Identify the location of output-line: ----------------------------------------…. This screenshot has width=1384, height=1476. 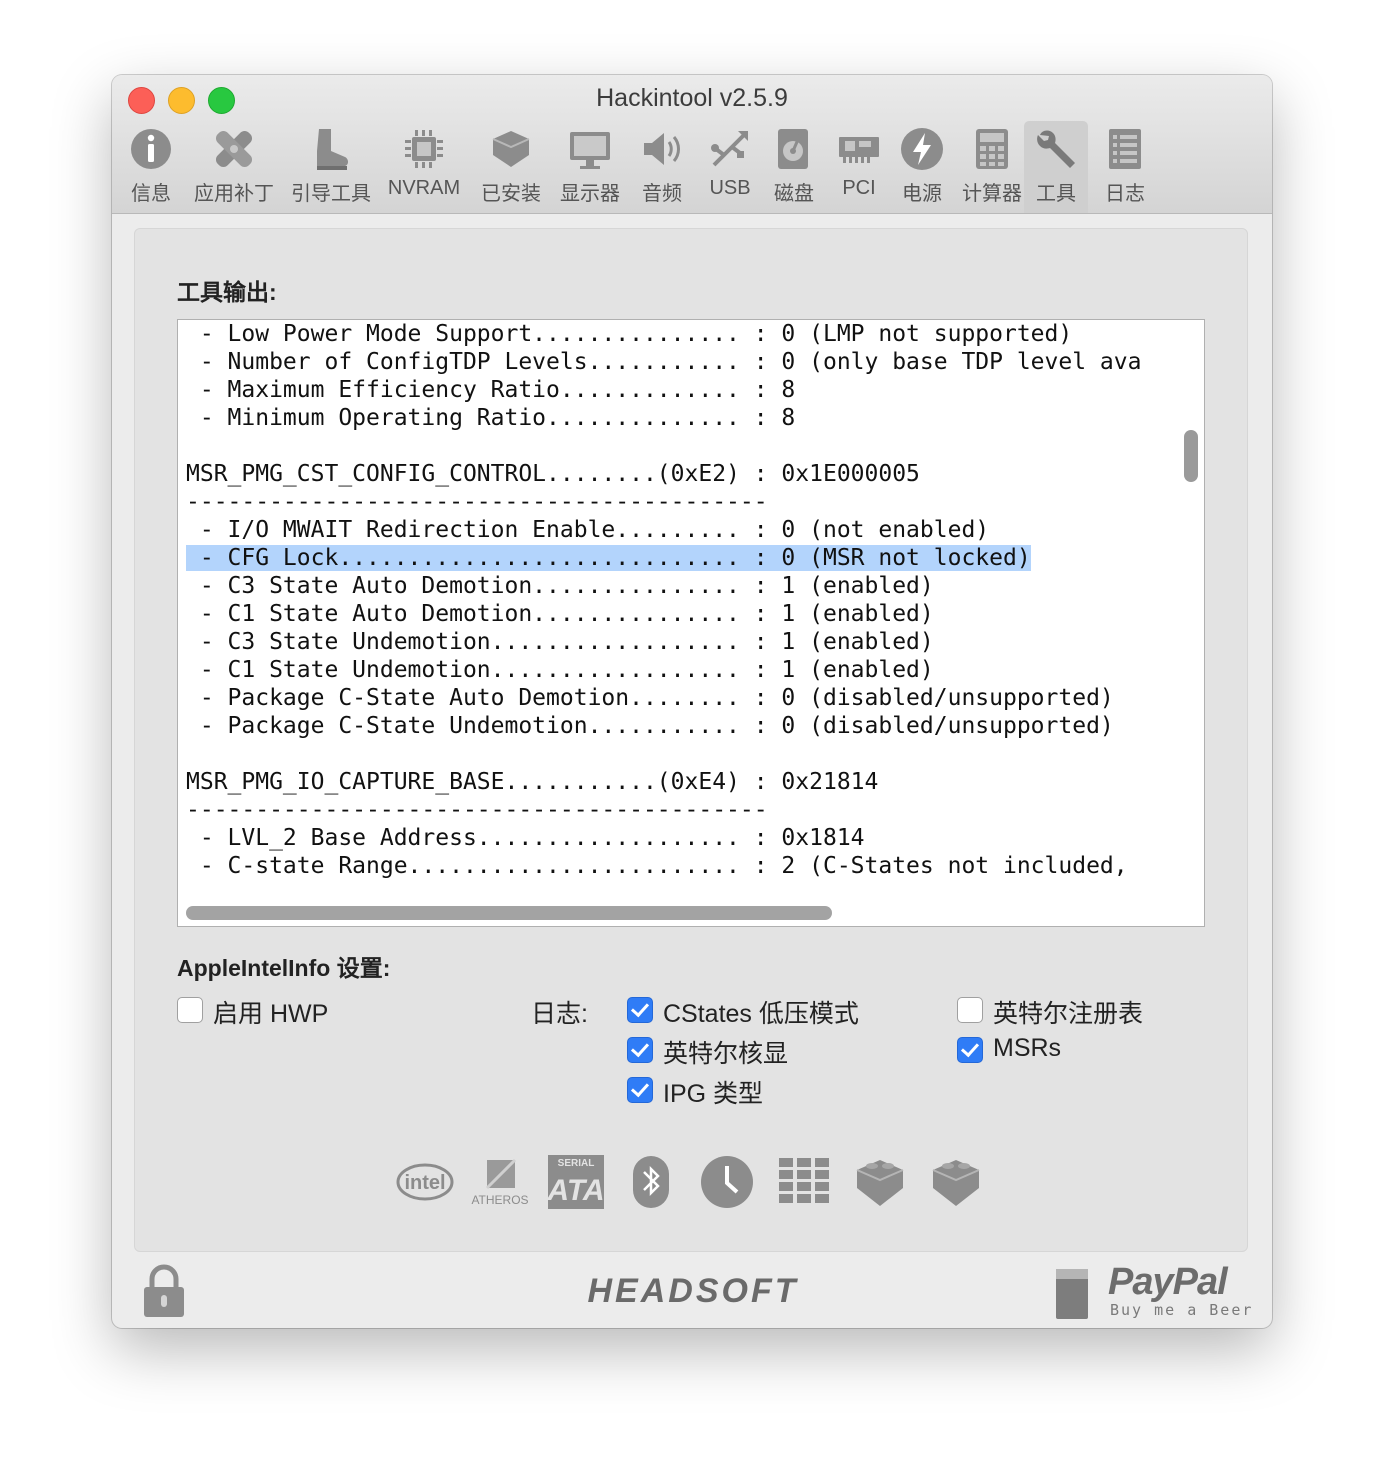
(680, 502).